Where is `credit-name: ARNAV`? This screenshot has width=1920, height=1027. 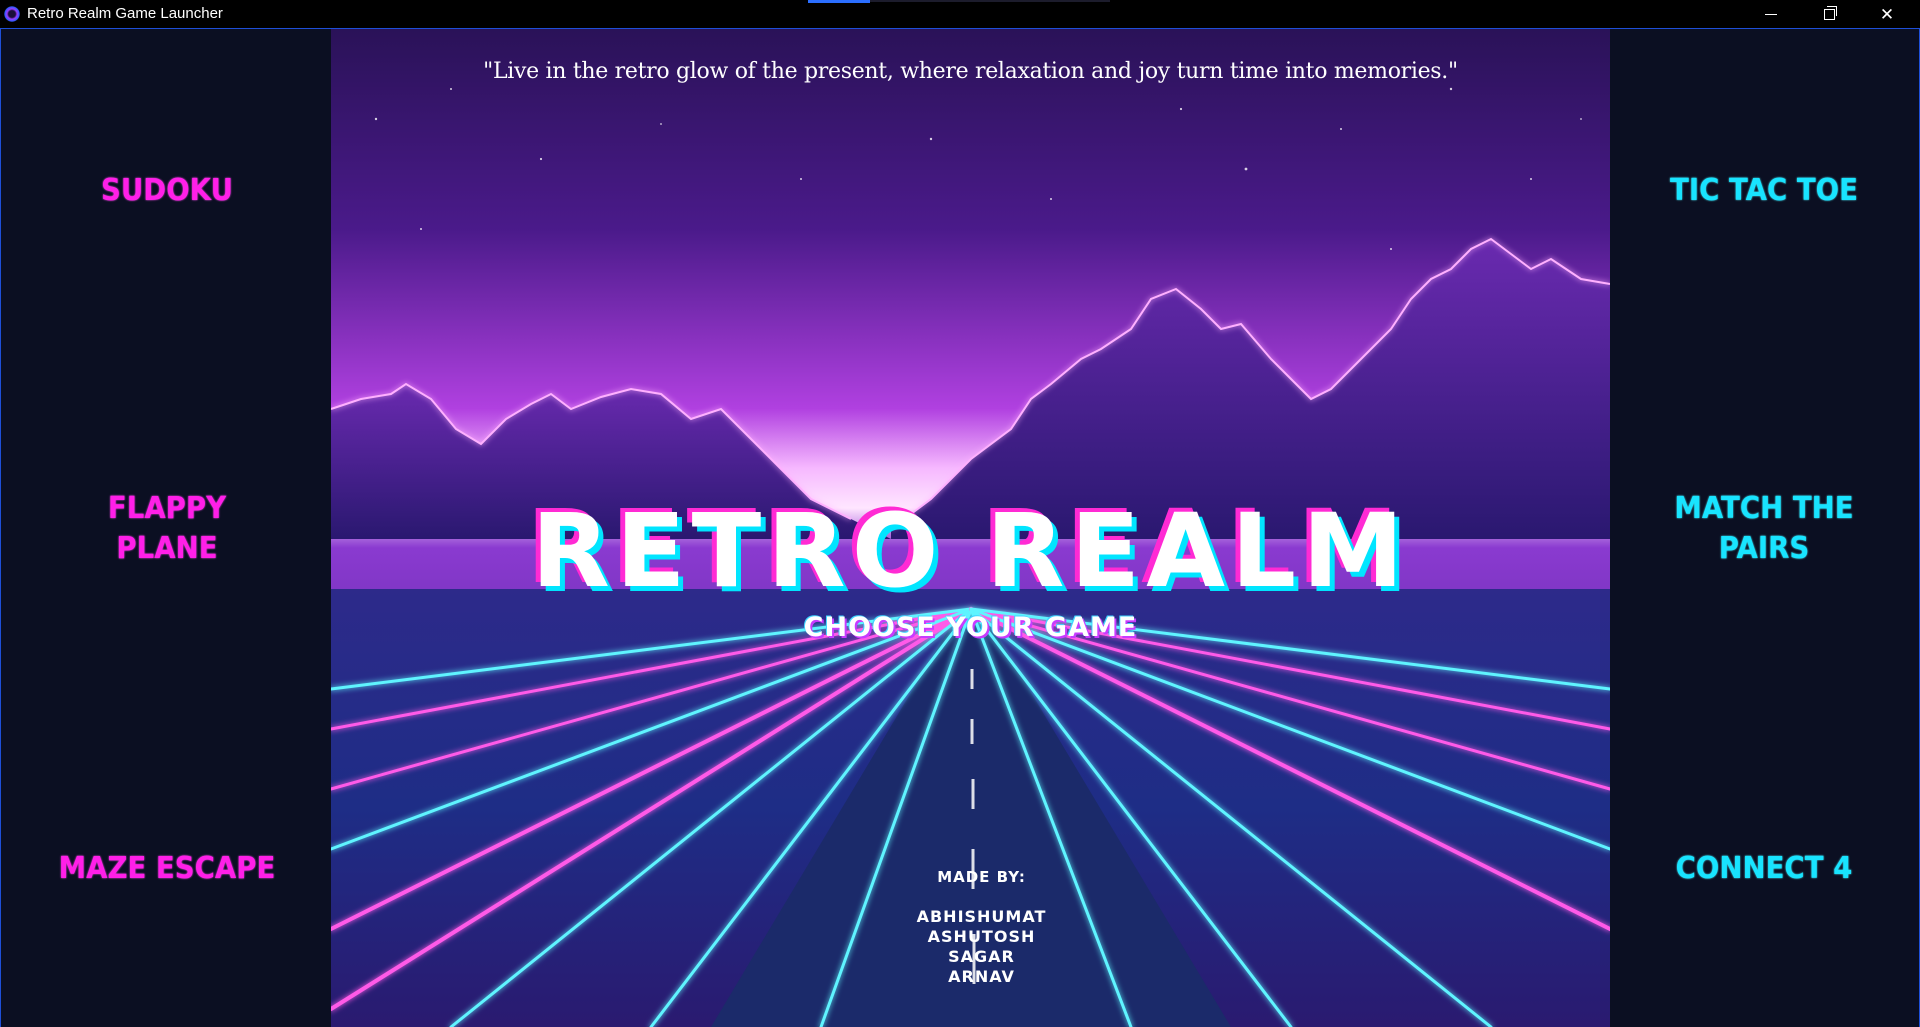
credit-name: ARNAV is located at coordinates (981, 976).